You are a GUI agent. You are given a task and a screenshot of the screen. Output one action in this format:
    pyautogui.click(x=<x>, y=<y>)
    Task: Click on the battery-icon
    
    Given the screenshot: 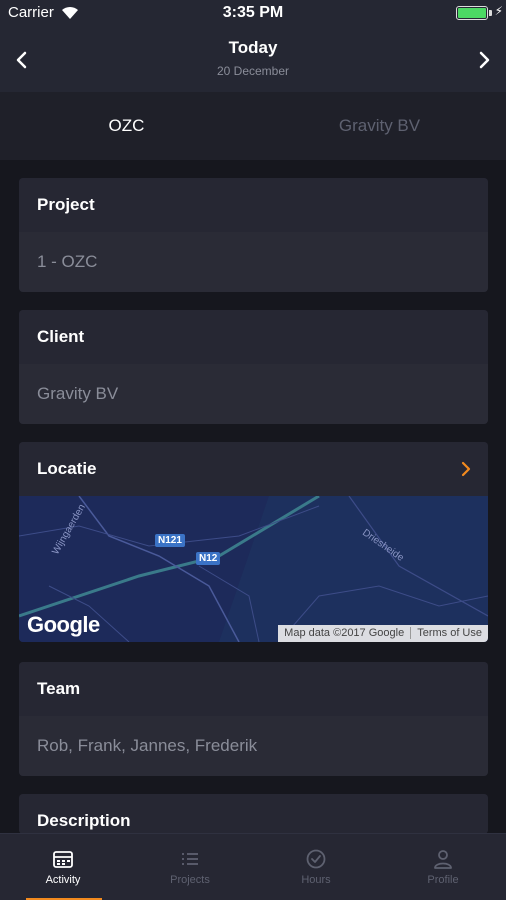 What is the action you would take?
    pyautogui.click(x=472, y=13)
    